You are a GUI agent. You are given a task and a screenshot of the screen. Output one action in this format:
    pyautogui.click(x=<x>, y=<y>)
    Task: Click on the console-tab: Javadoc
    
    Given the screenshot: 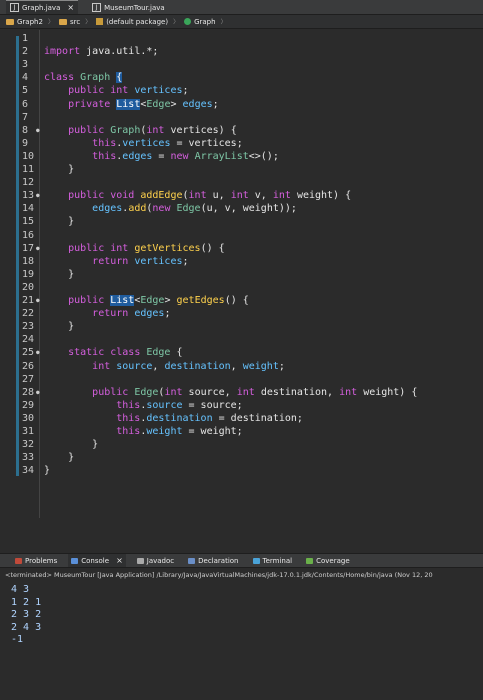 What is the action you would take?
    pyautogui.click(x=155, y=560)
    